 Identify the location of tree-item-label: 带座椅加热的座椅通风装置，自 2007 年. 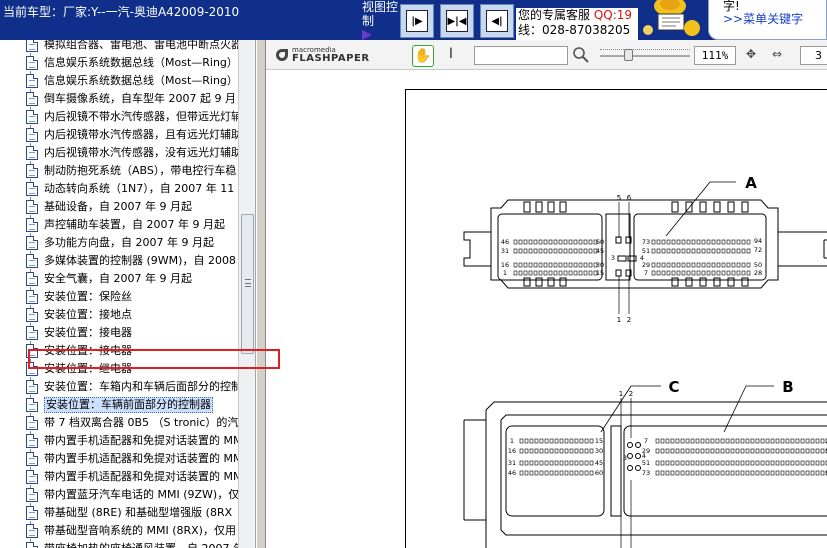
(141, 545).